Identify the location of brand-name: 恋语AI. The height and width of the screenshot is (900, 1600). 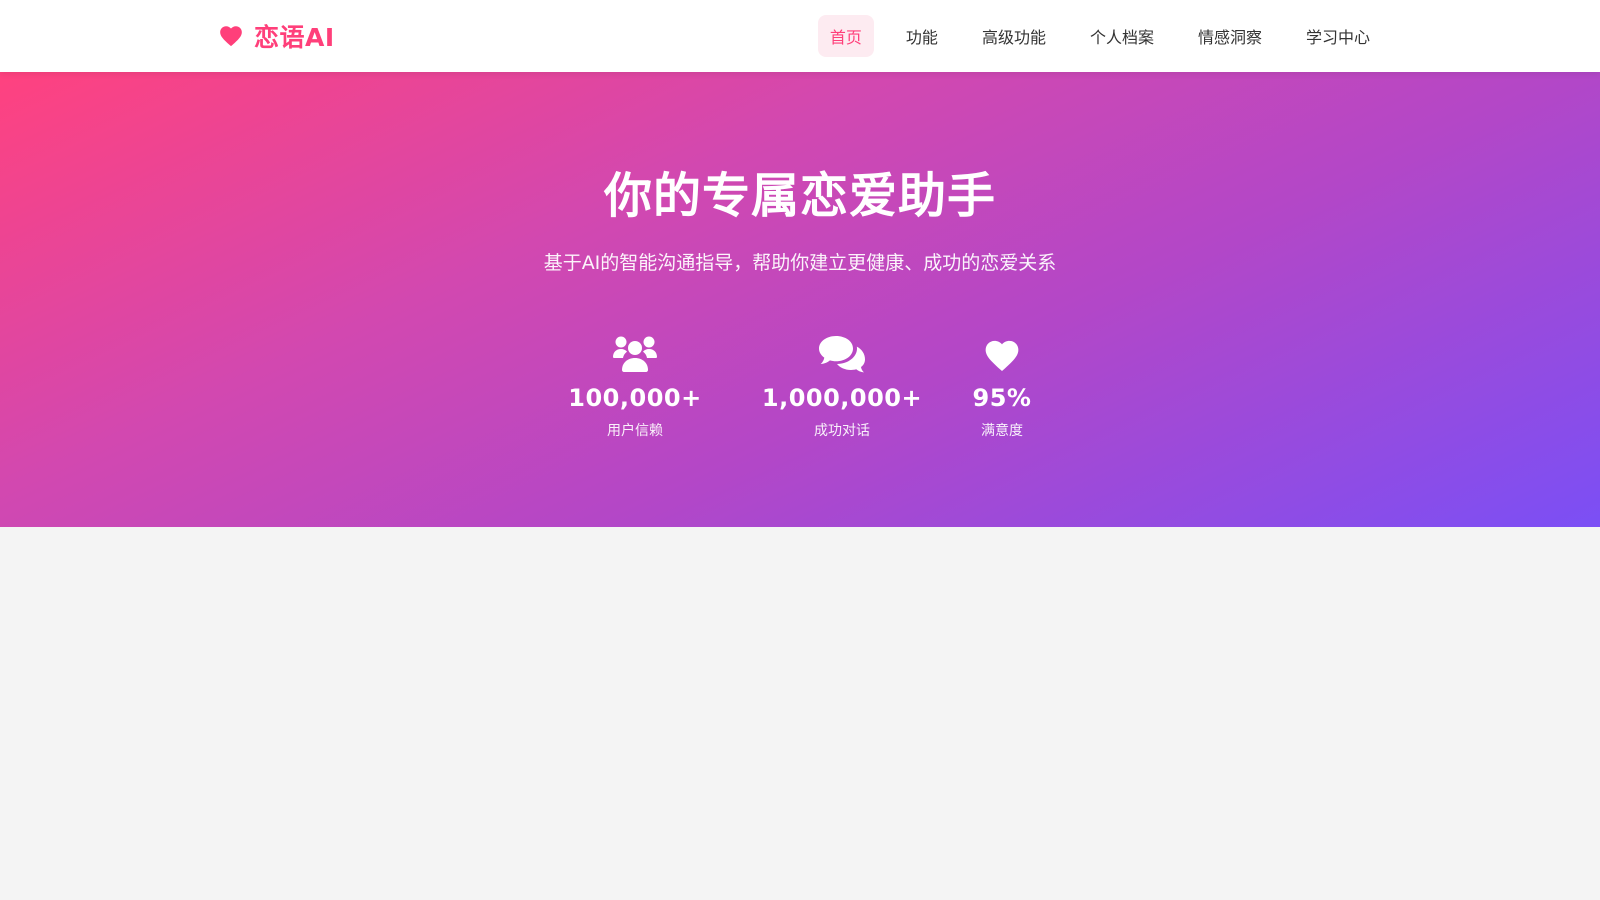
(294, 37).